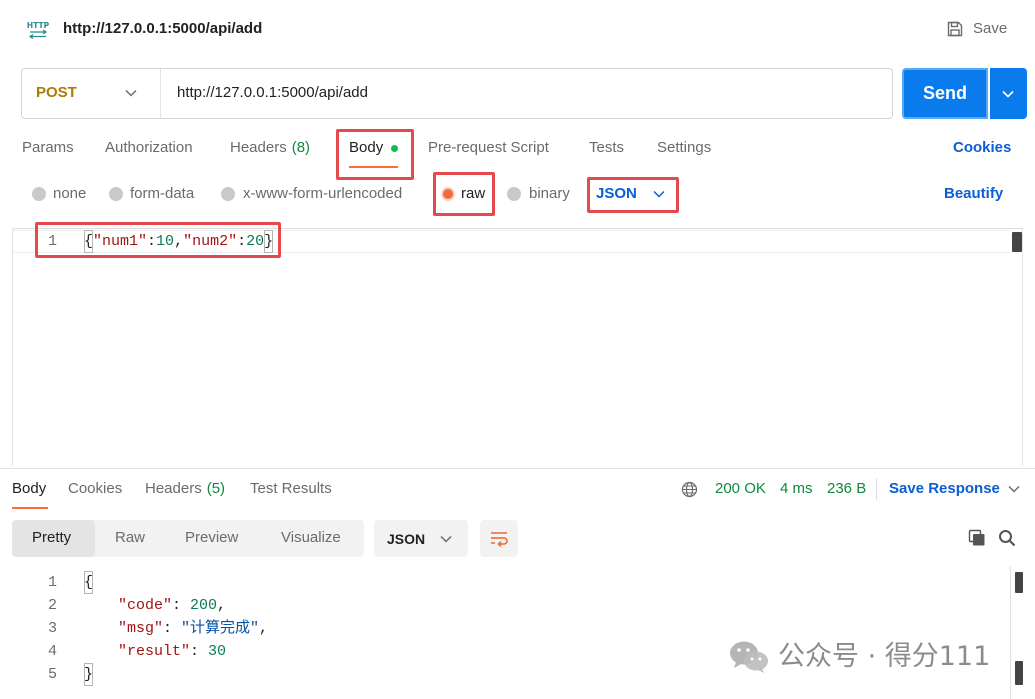 The image size is (1035, 699). I want to click on body-type-binary-label: binary, so click(549, 194).